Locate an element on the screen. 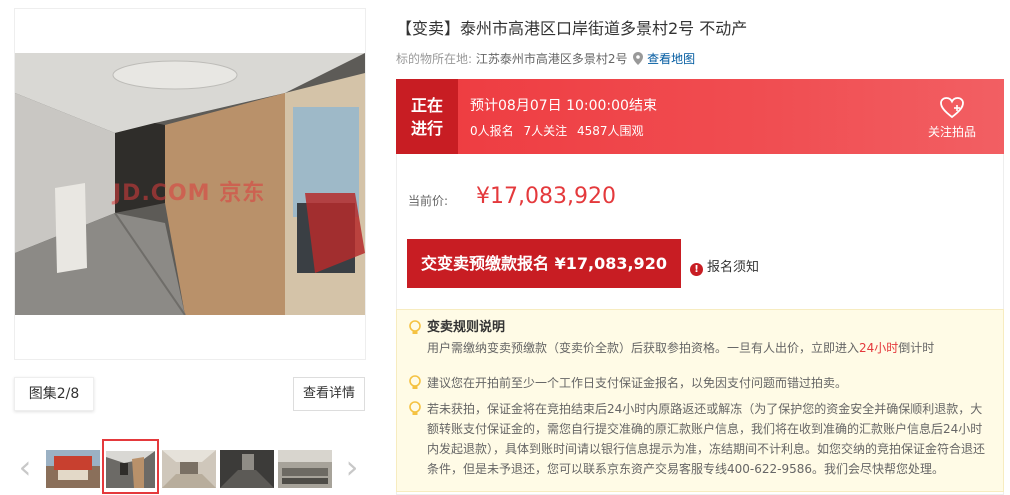  location-value: 江苏泰州市高港区多景村2号 is located at coordinates (551, 59).